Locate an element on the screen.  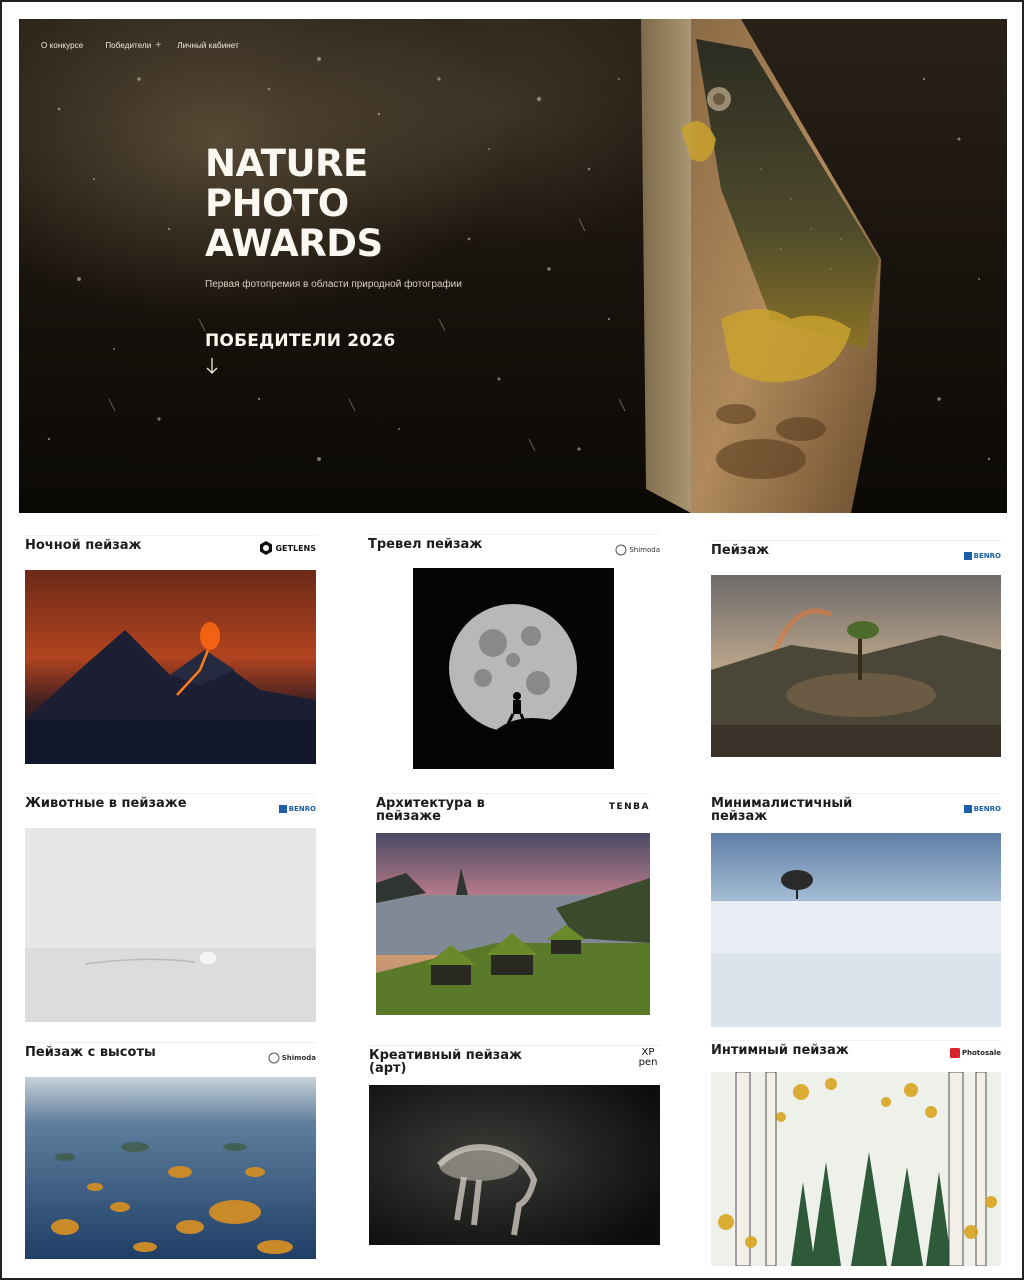
nav-winners-plus-icon: + is located at coordinates (158, 45).